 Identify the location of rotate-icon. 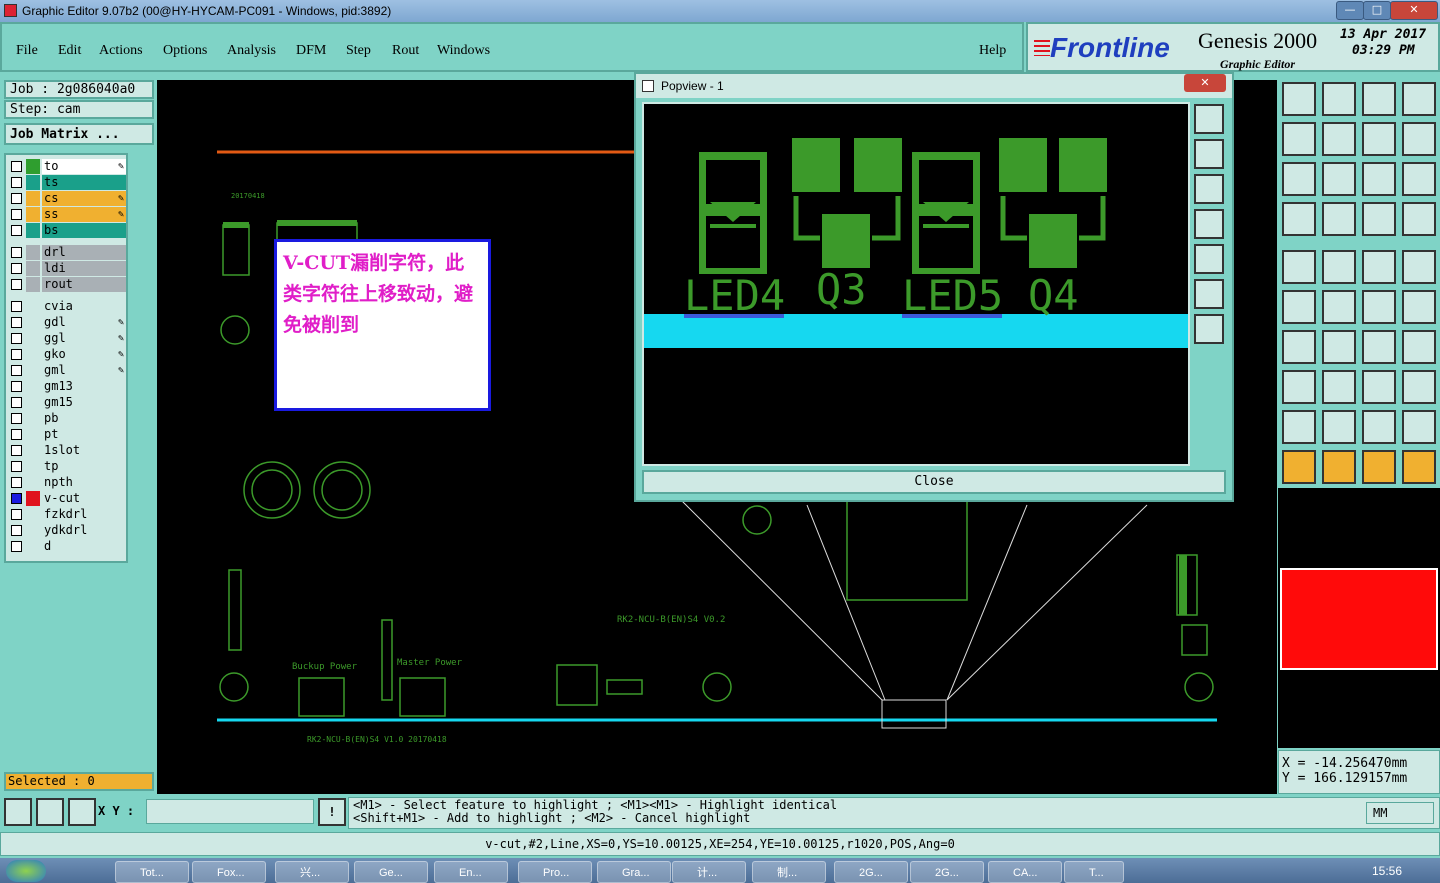
(1419, 139).